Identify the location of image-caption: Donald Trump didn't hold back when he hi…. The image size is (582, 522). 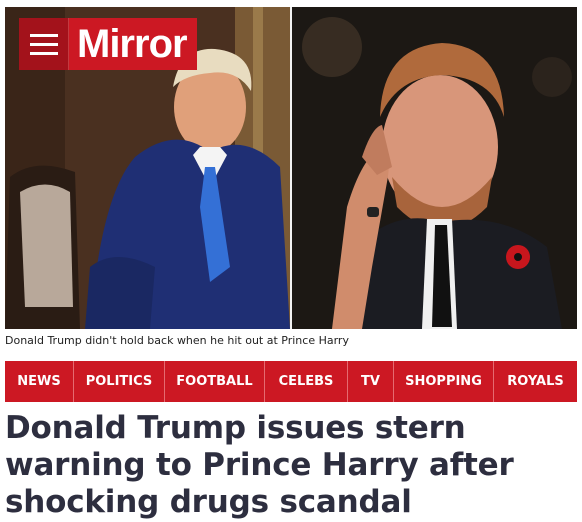
(177, 340).